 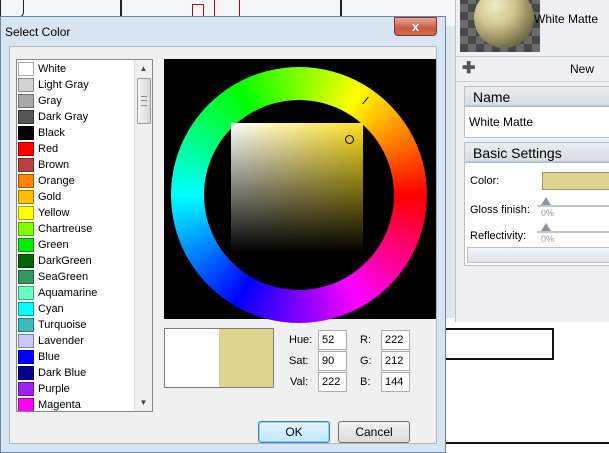 I want to click on color-name: Light Gray, so click(x=63, y=85).